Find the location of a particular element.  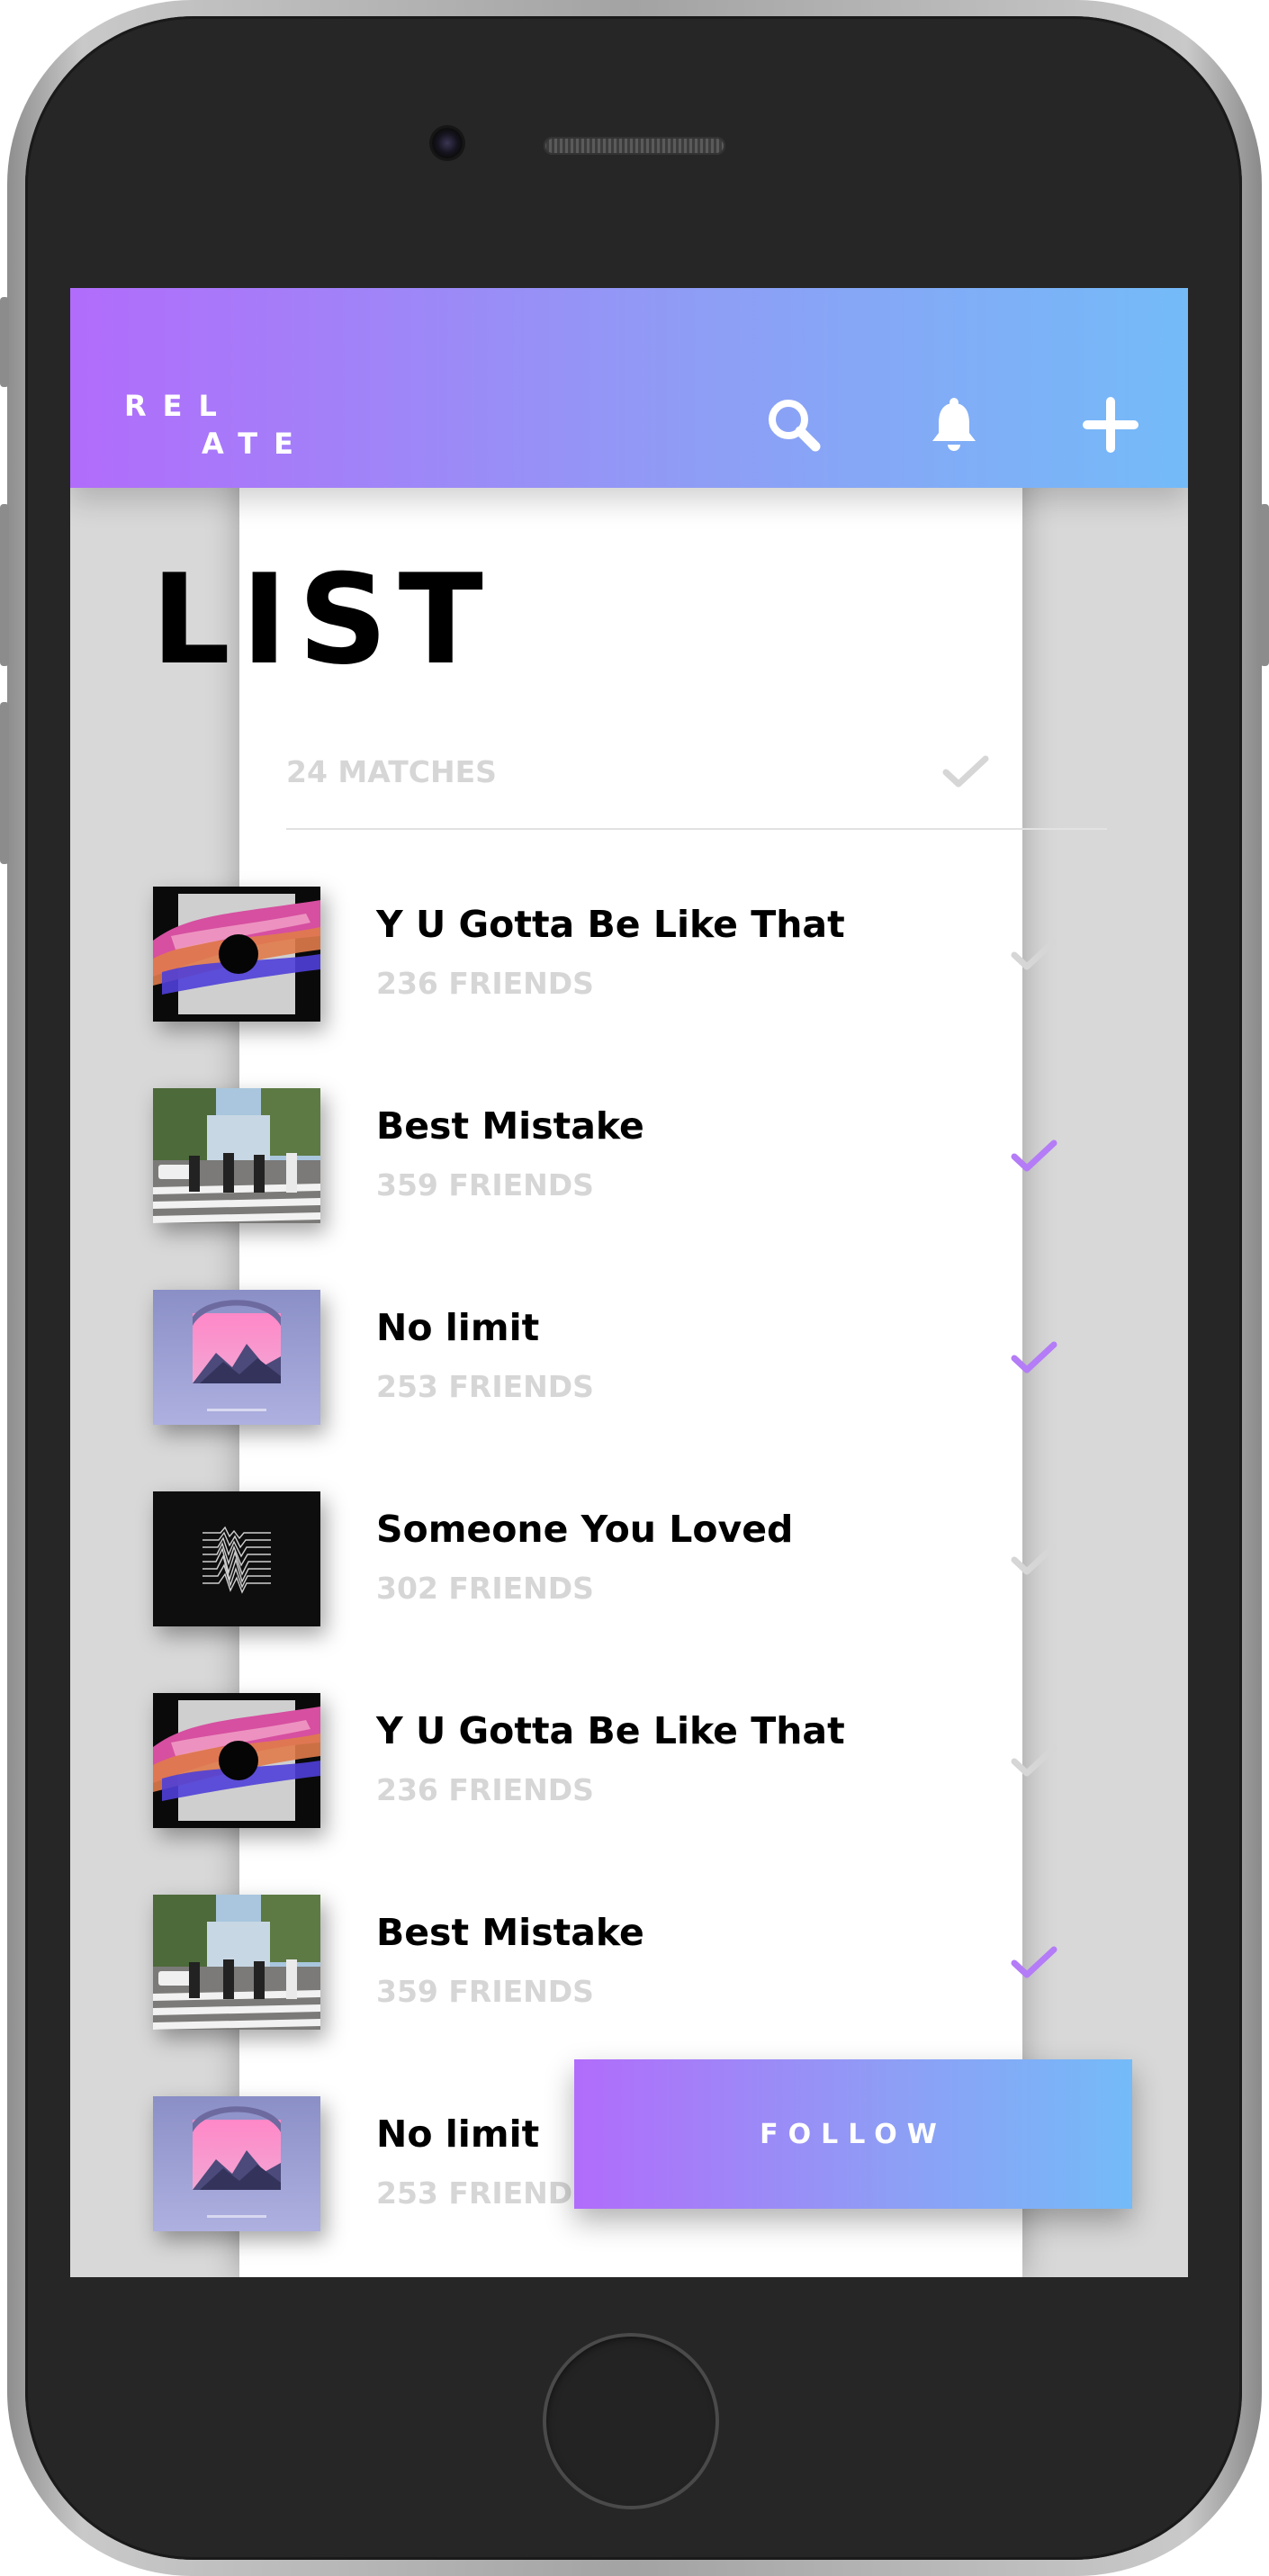

volume-down-button is located at coordinates (4, 783).